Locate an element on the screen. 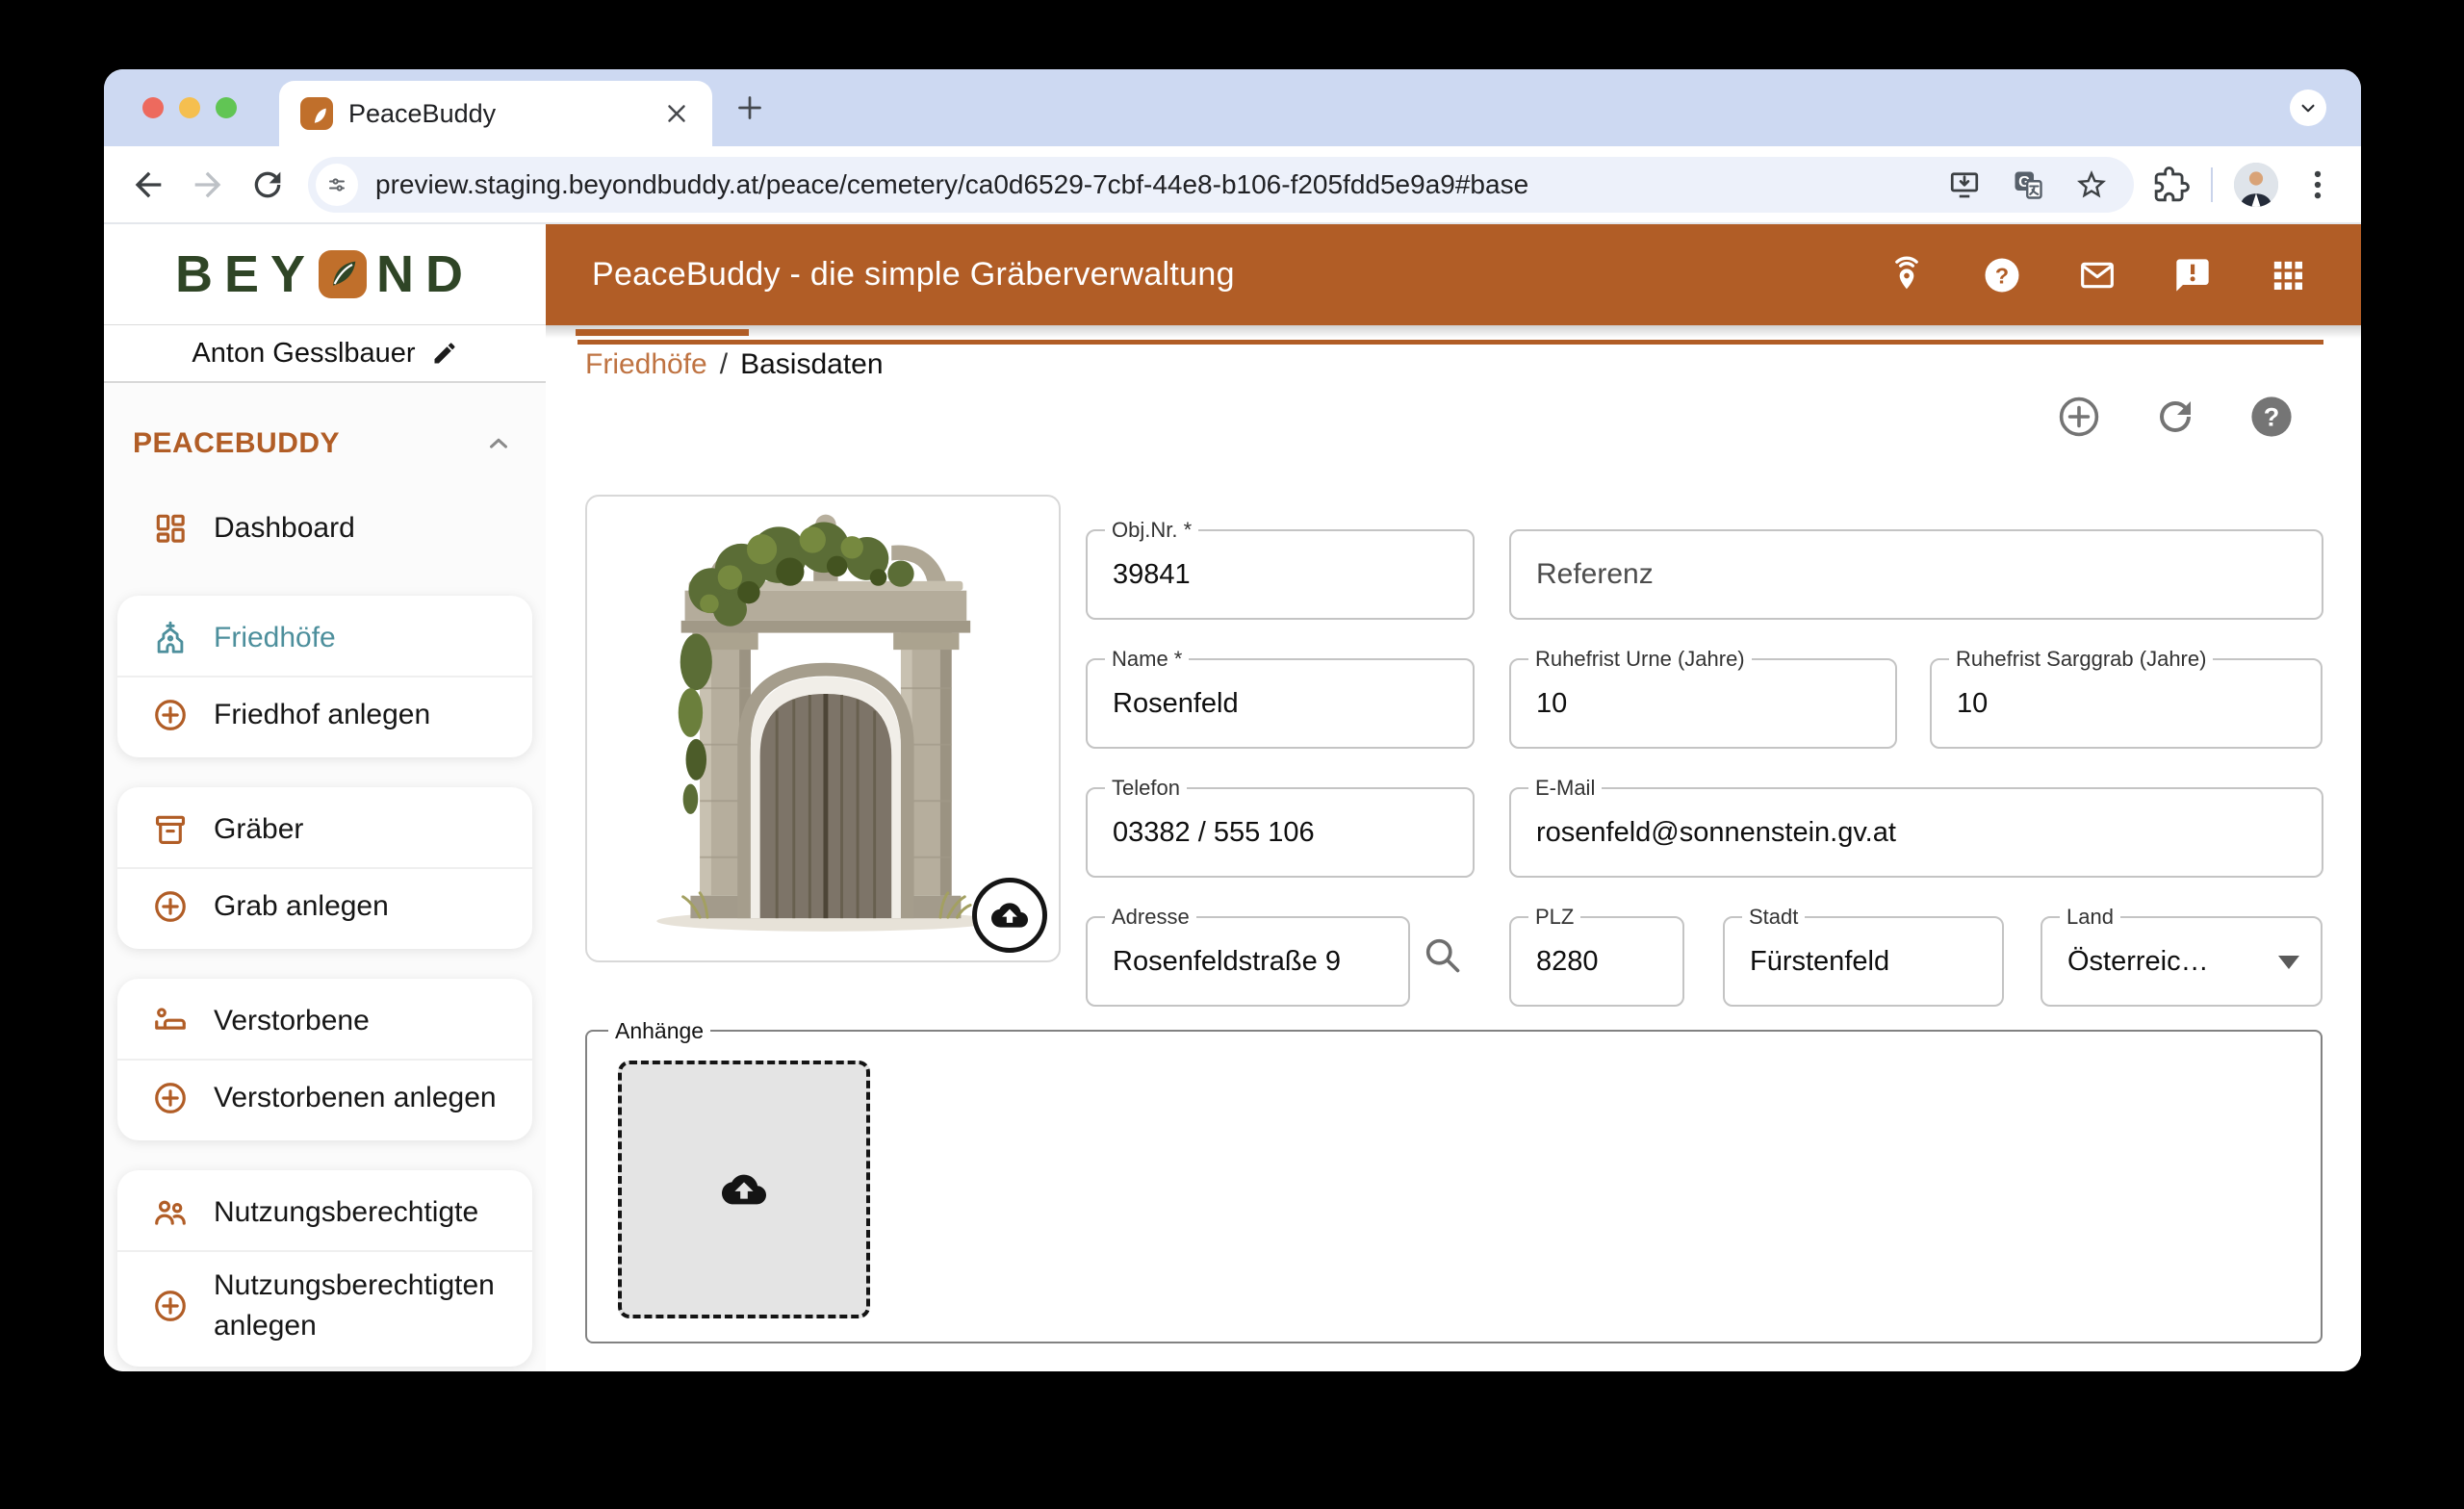 This screenshot has width=2464, height=1509. sidebar-item-label: Dashboard is located at coordinates (284, 528).